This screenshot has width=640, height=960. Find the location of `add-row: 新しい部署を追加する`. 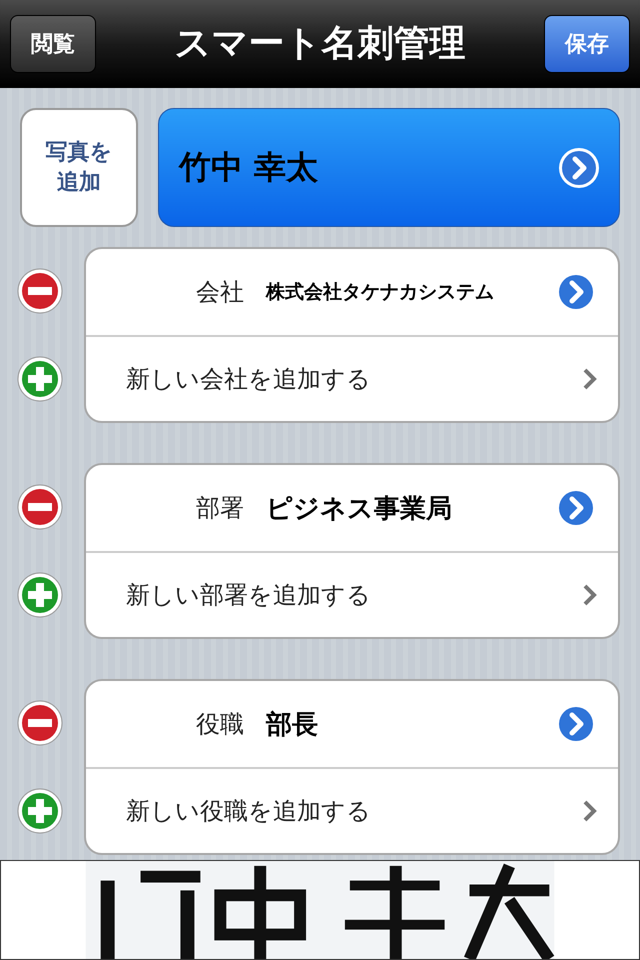

add-row: 新しい部署を追加する is located at coordinates (352, 594).